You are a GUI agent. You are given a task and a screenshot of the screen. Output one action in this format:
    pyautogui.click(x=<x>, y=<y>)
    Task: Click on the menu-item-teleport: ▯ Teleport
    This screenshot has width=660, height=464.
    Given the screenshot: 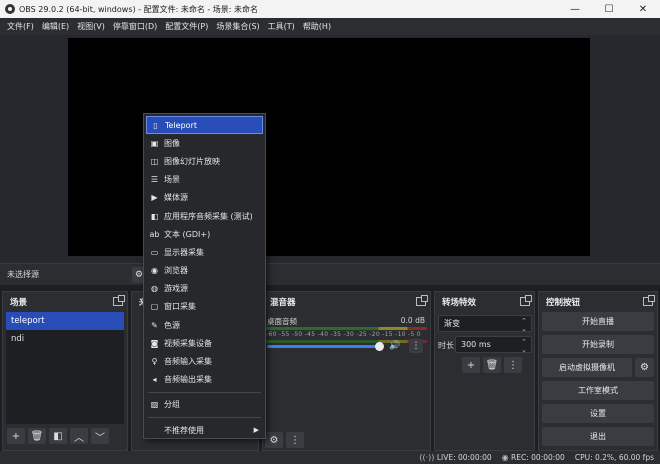 What is the action you would take?
    pyautogui.click(x=204, y=125)
    